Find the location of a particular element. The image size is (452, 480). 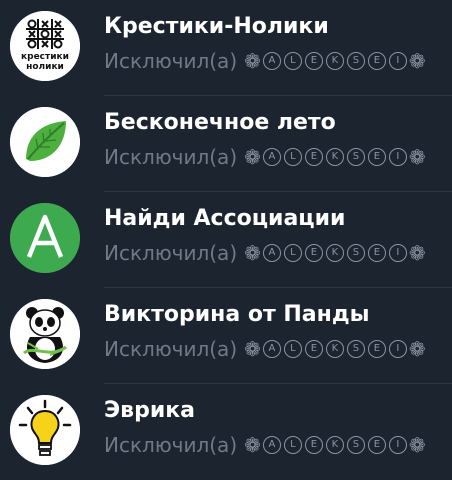

avatar: крестики нолики is located at coordinates (45, 46).